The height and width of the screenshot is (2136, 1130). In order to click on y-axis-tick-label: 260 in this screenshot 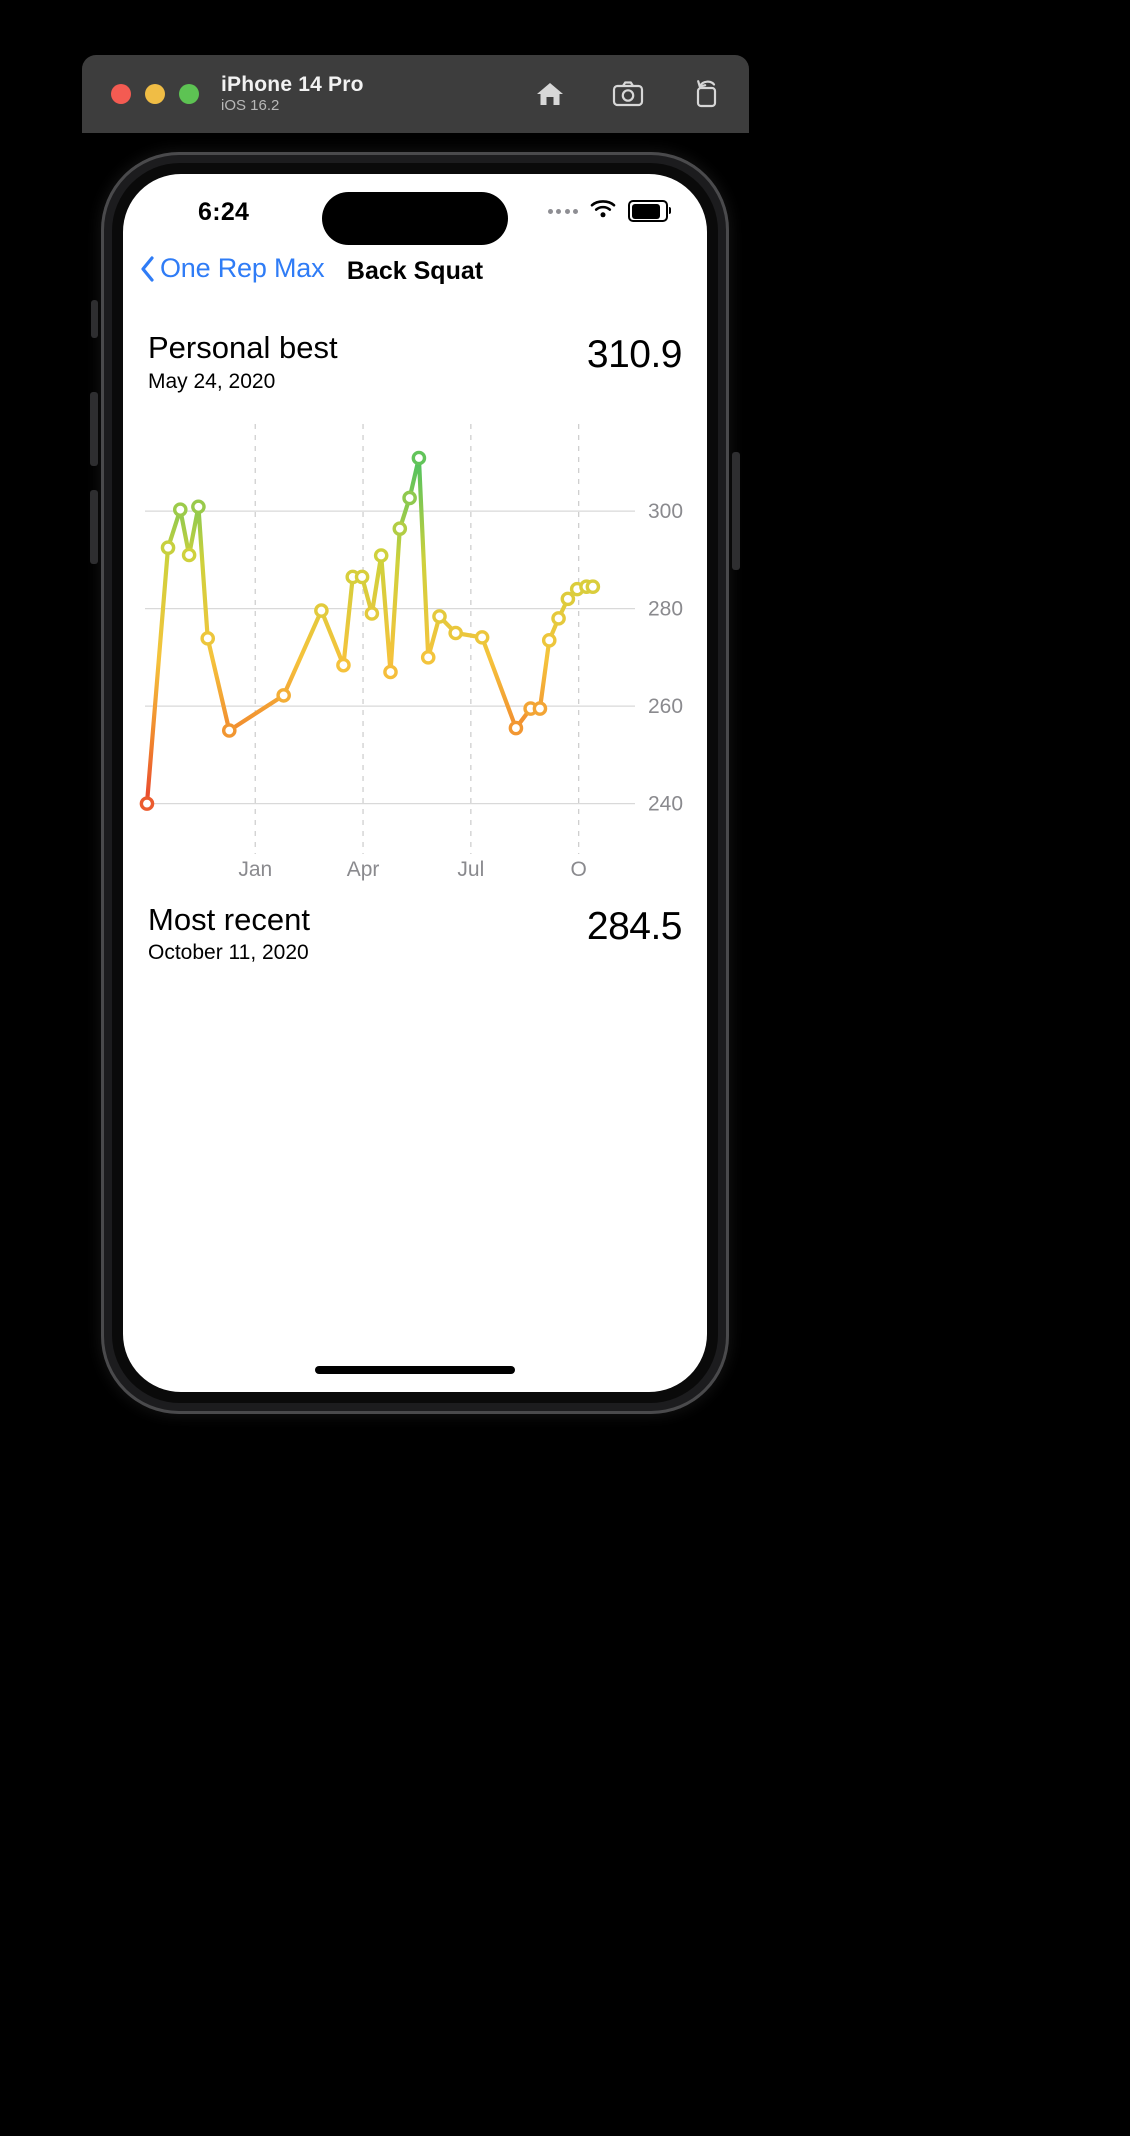, I will do `click(665, 706)`.